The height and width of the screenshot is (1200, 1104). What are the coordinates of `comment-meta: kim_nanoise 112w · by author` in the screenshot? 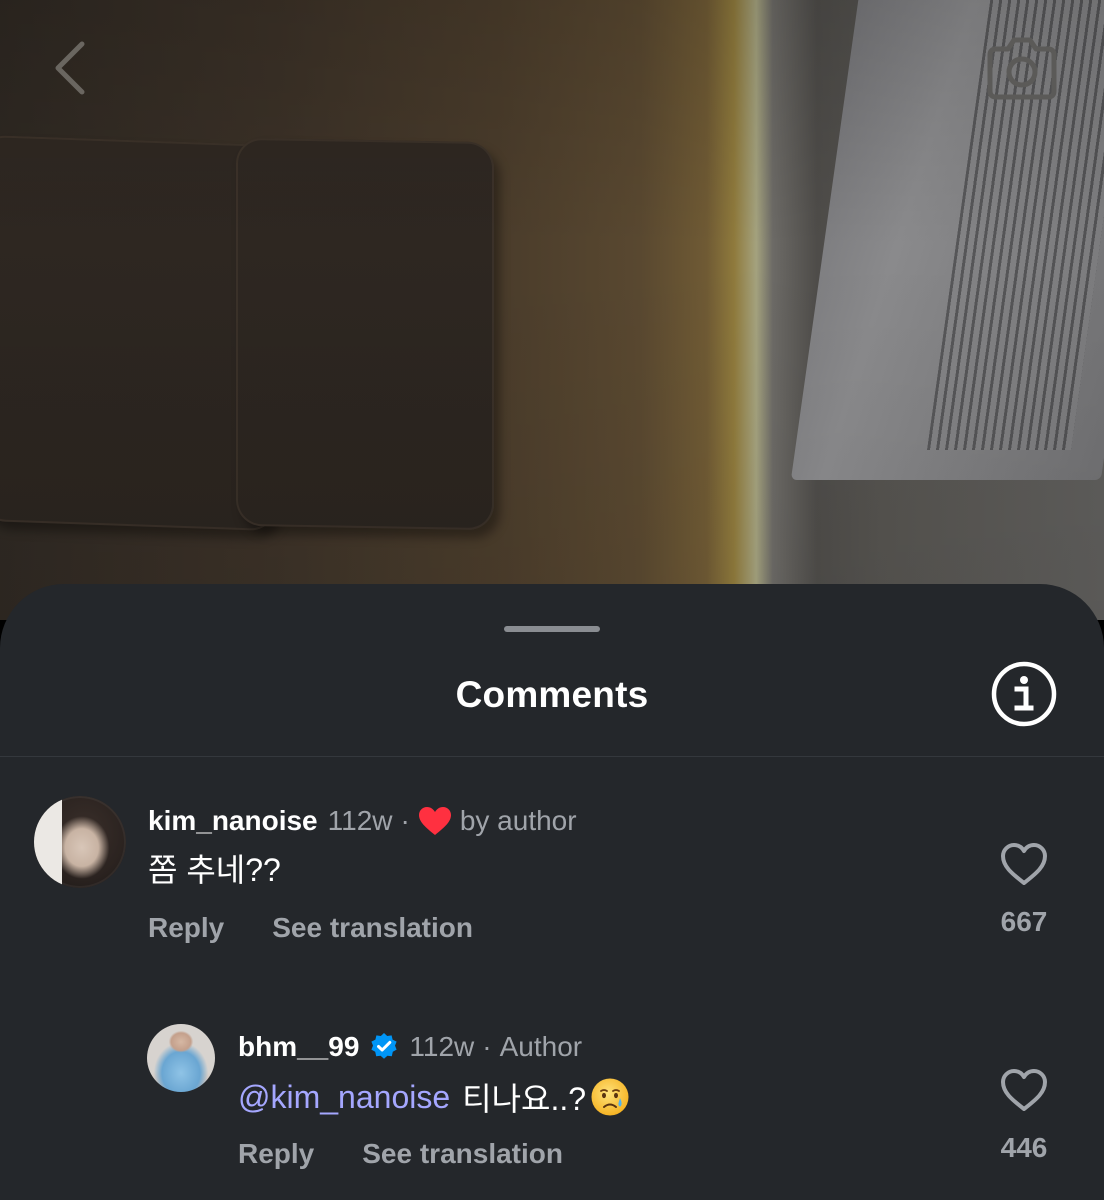 It's located at (362, 821).